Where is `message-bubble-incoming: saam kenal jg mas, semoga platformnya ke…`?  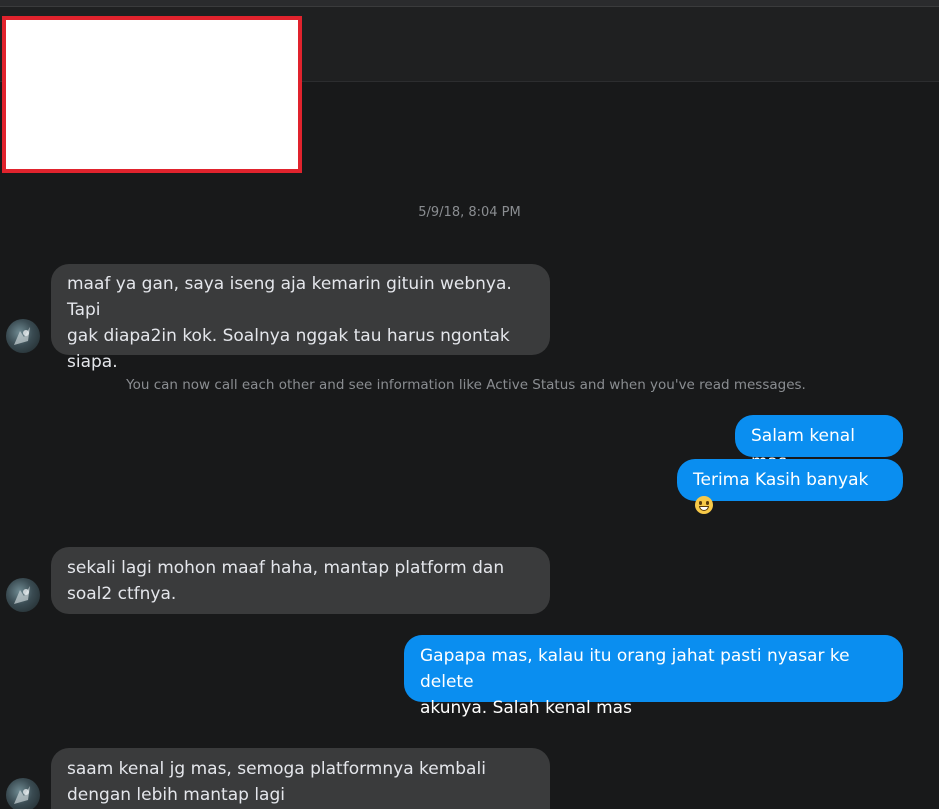
message-bubble-incoming: saam kenal jg mas, semoga platformnya ke… is located at coordinates (300, 778).